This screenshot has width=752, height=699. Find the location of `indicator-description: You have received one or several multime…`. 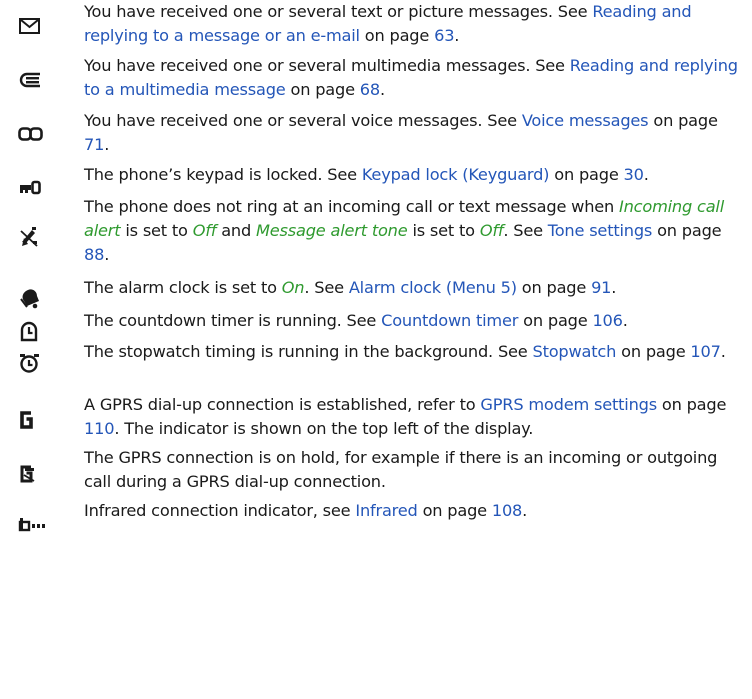

indicator-description: You have received one or several multime… is located at coordinates (415, 78).